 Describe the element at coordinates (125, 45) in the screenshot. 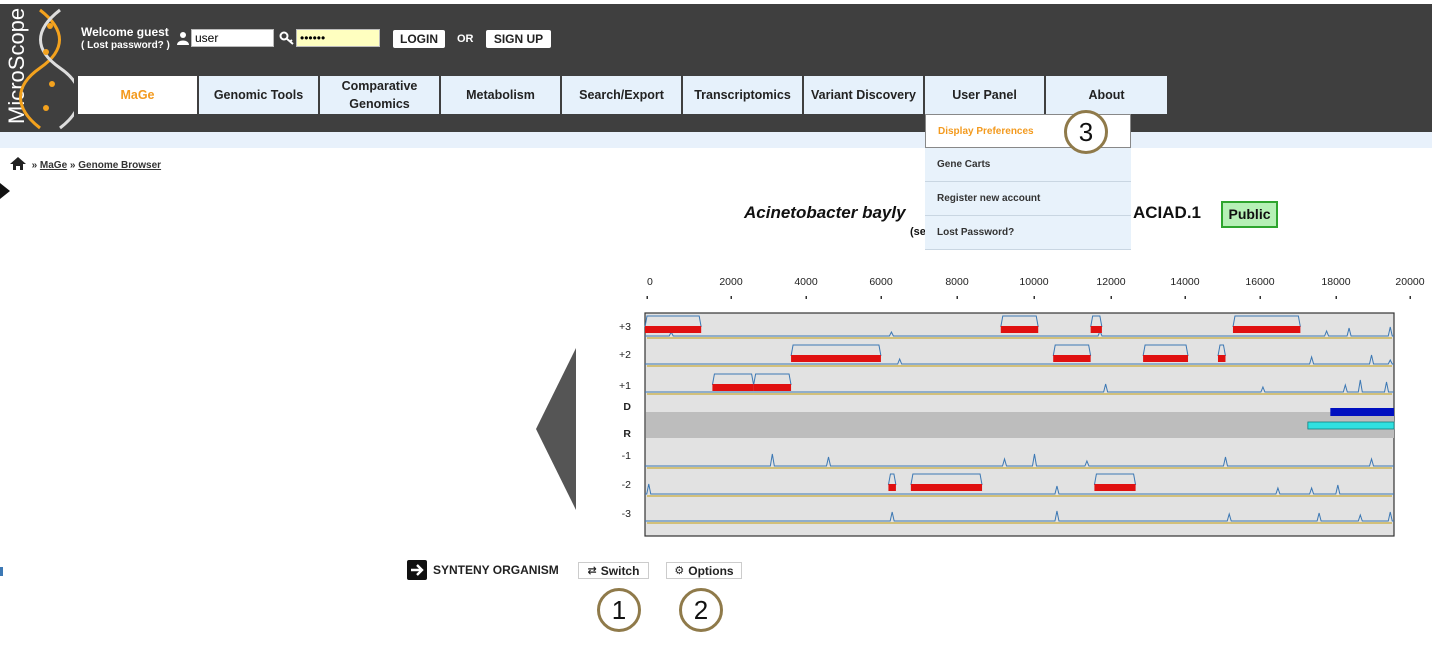

I see `lost-password-link: ( Lost password? )` at that location.